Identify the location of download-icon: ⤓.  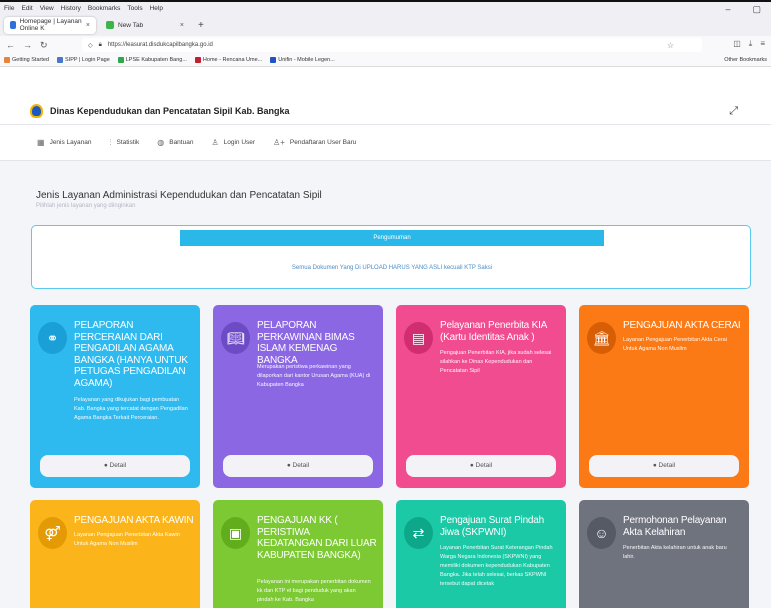
(751, 44).